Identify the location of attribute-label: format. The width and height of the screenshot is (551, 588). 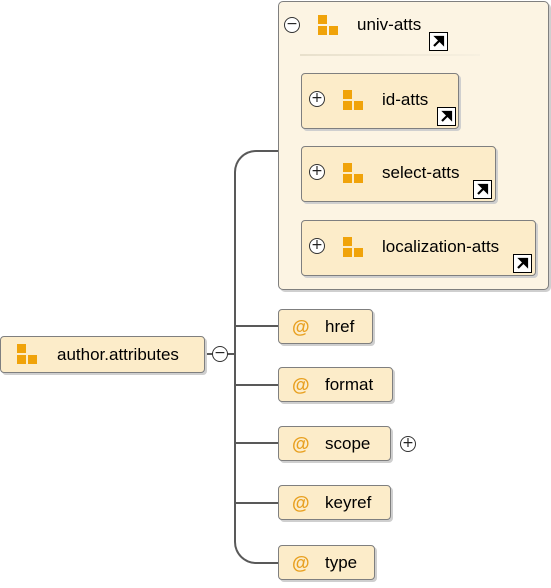
(349, 384).